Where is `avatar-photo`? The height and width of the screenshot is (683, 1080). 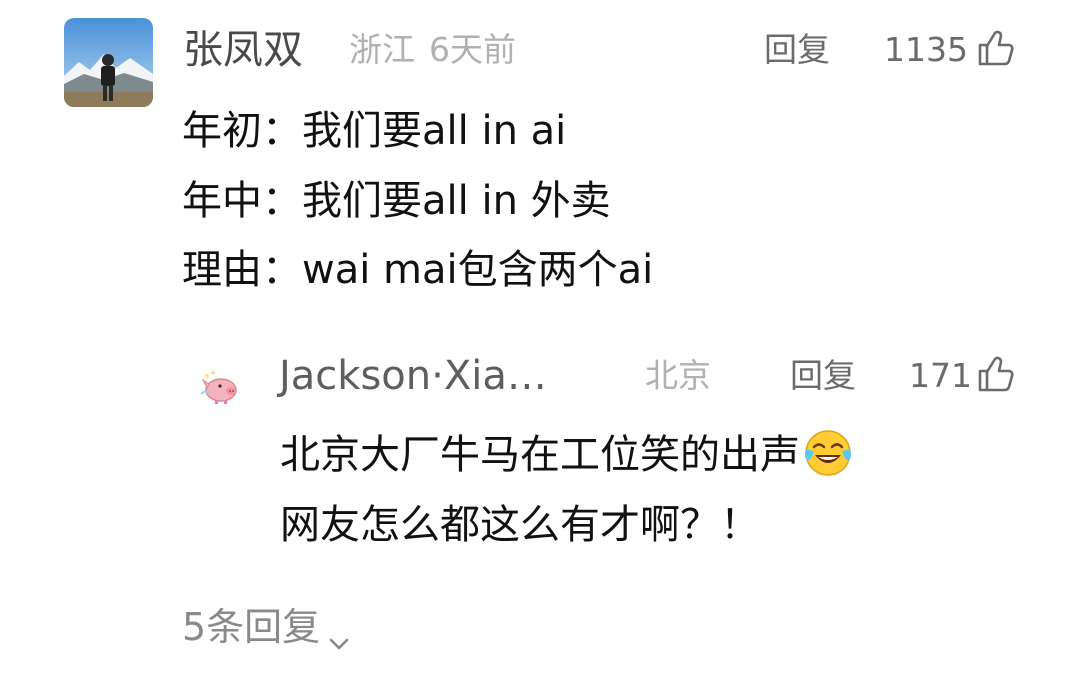 avatar-photo is located at coordinates (108, 62).